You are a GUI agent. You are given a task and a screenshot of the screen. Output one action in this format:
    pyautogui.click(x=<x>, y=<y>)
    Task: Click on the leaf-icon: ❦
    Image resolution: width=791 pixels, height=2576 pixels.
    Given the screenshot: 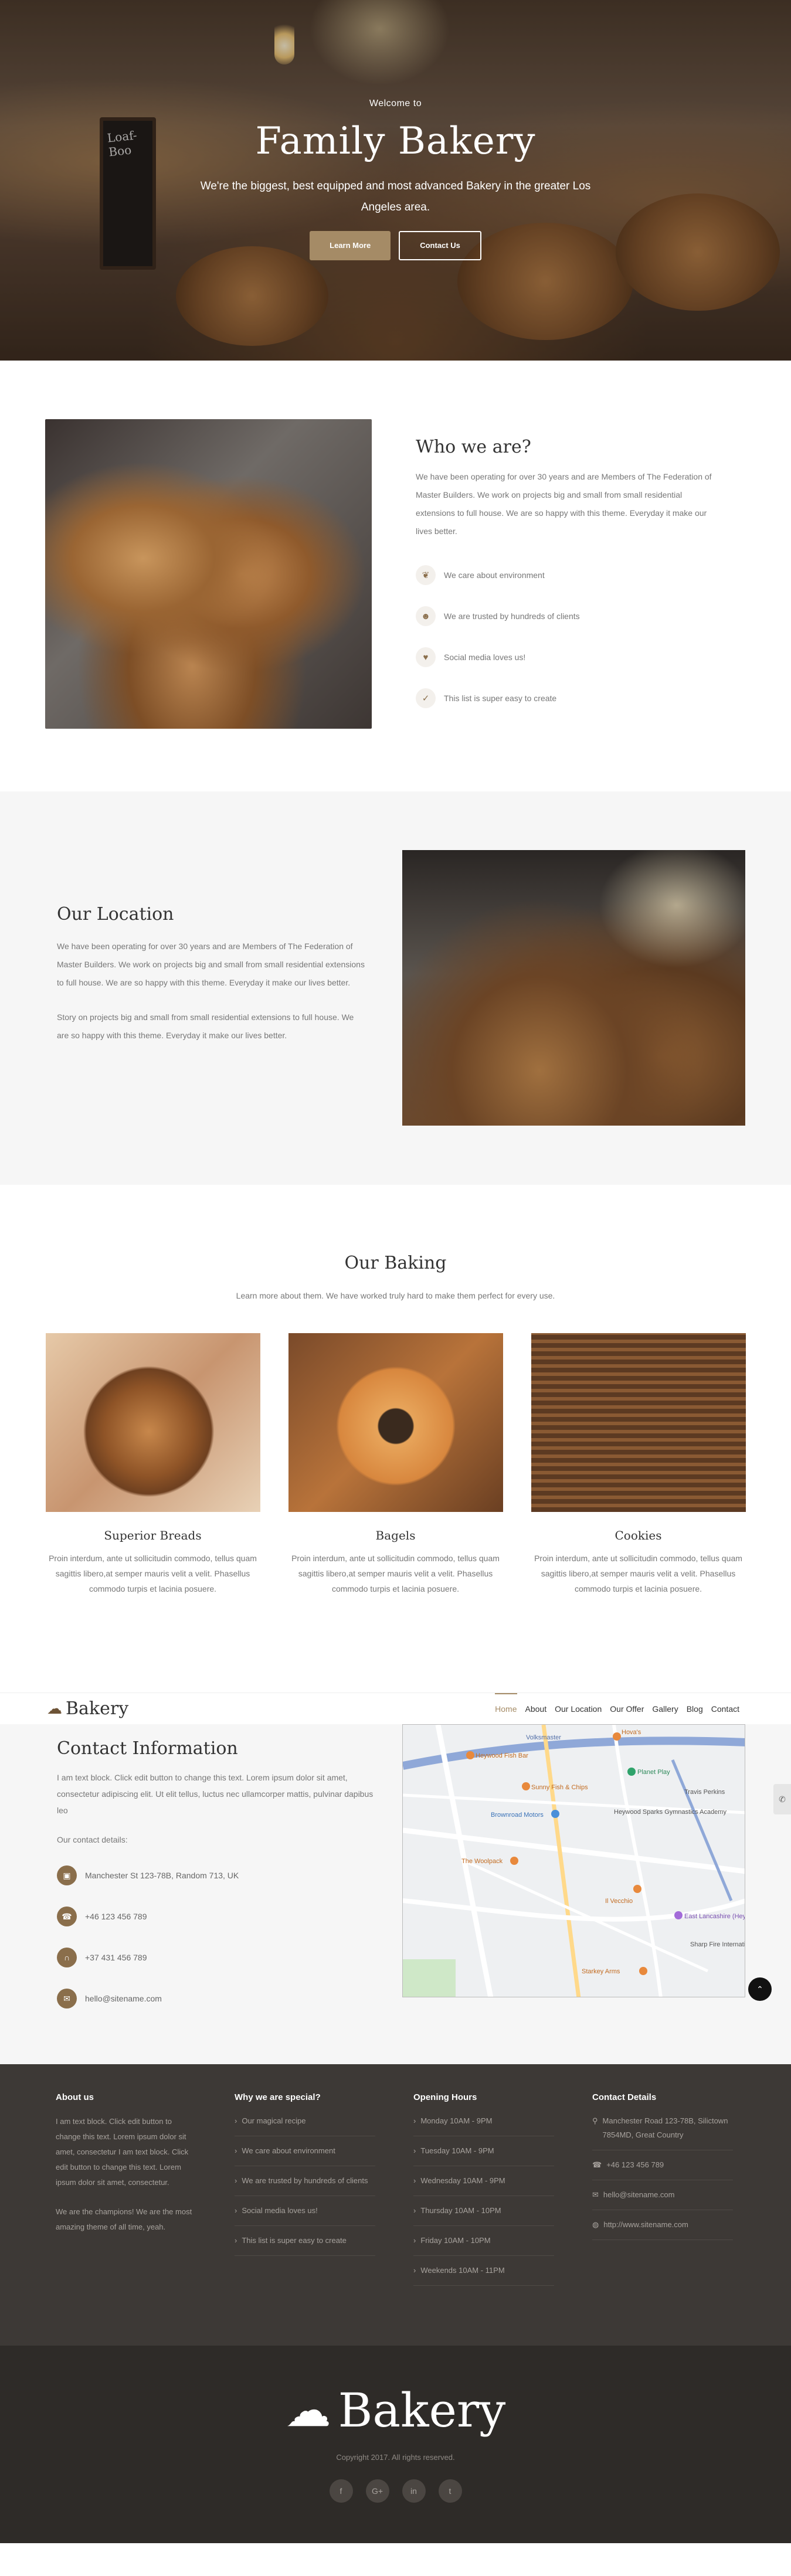 What is the action you would take?
    pyautogui.click(x=426, y=575)
    